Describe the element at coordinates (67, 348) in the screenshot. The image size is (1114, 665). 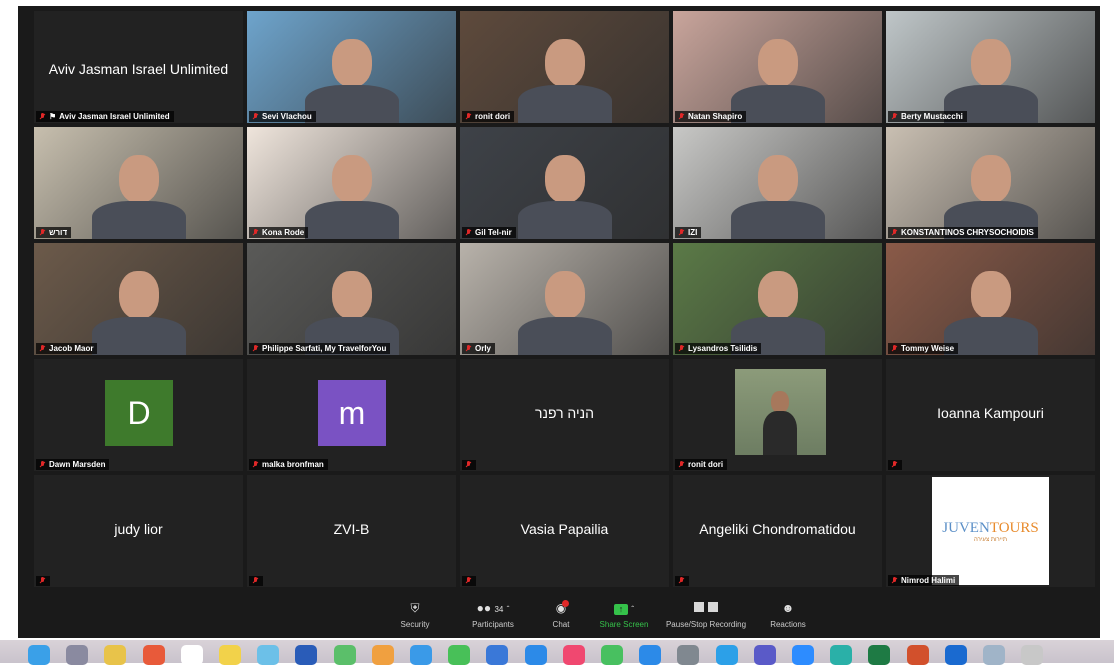
I see `participant-name-label: Jacob Maor` at that location.